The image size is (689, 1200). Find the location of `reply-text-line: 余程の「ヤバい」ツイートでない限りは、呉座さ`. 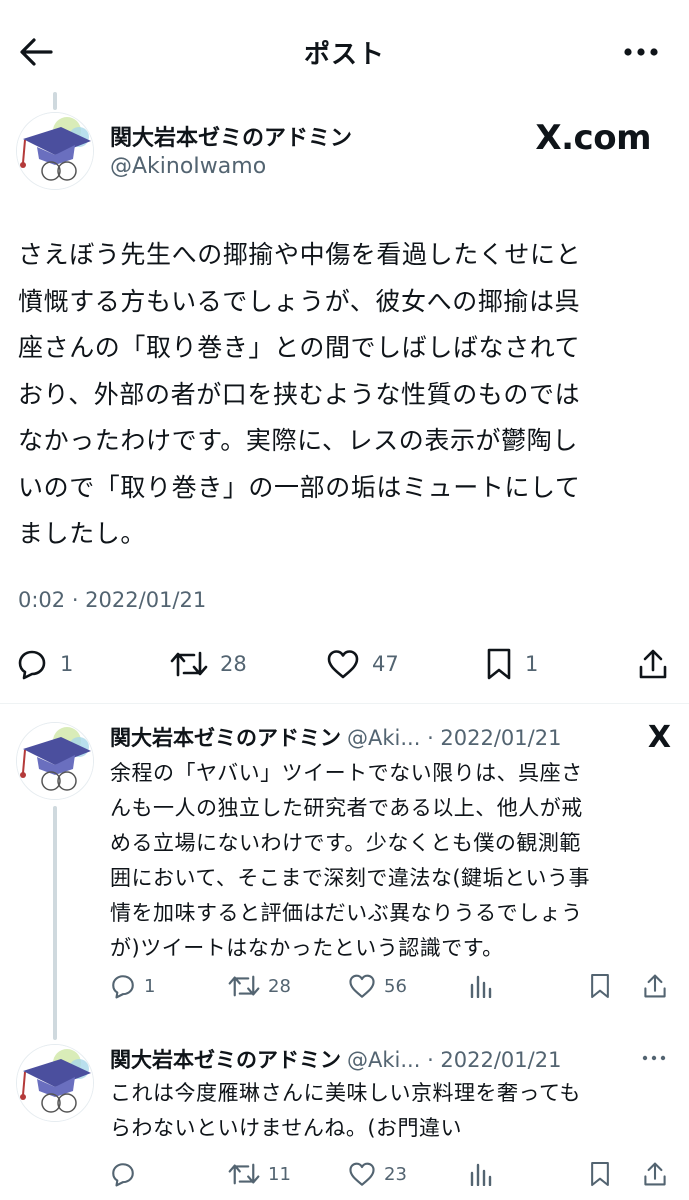

reply-text-line: 余程の「ヤバい」ツイートでない限りは、呉座さ is located at coordinates (346, 773).